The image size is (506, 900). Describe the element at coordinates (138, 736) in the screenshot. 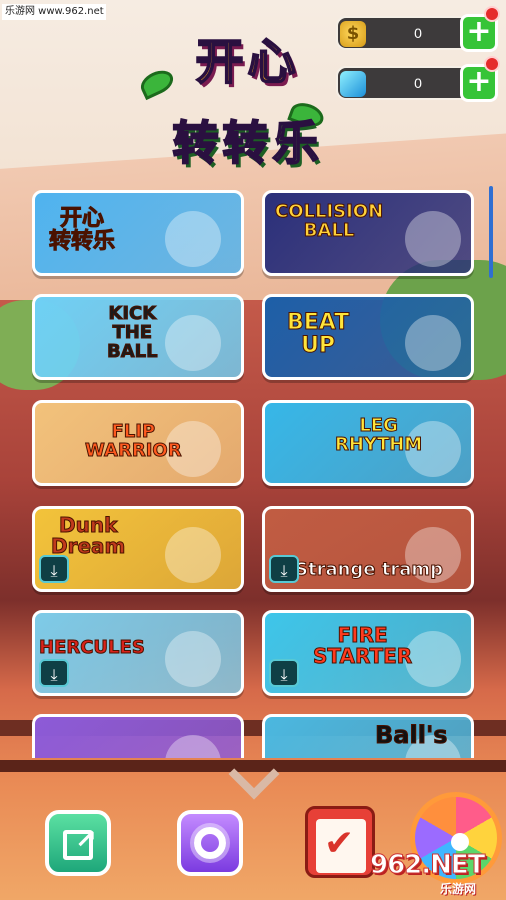

I see `game-card-love` at that location.